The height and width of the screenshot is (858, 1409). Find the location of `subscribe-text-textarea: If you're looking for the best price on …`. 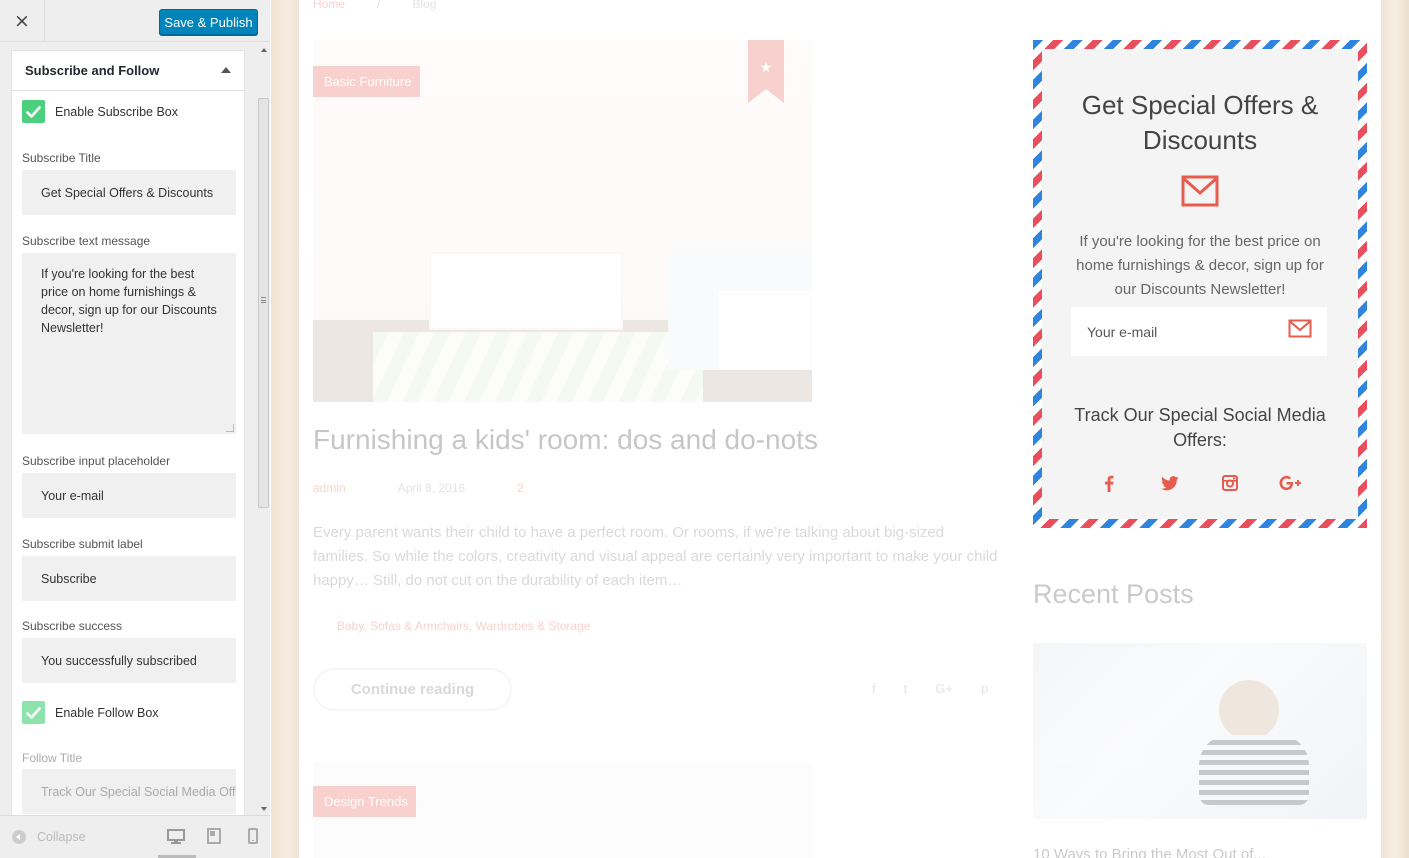

subscribe-text-textarea: If you're looking for the best price on … is located at coordinates (129, 343).